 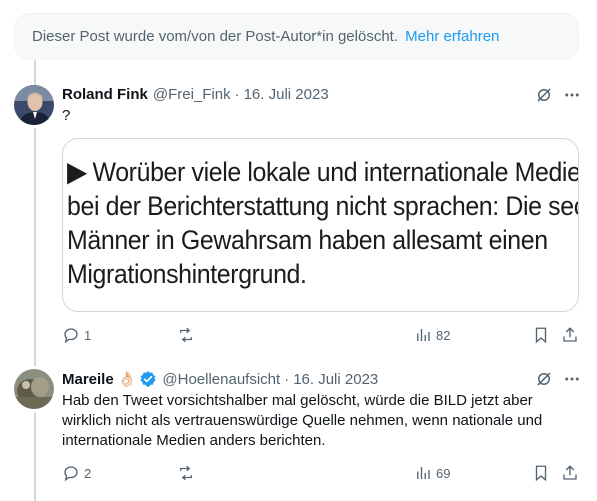 I want to click on author-name: Roland Fink, so click(x=105, y=94).